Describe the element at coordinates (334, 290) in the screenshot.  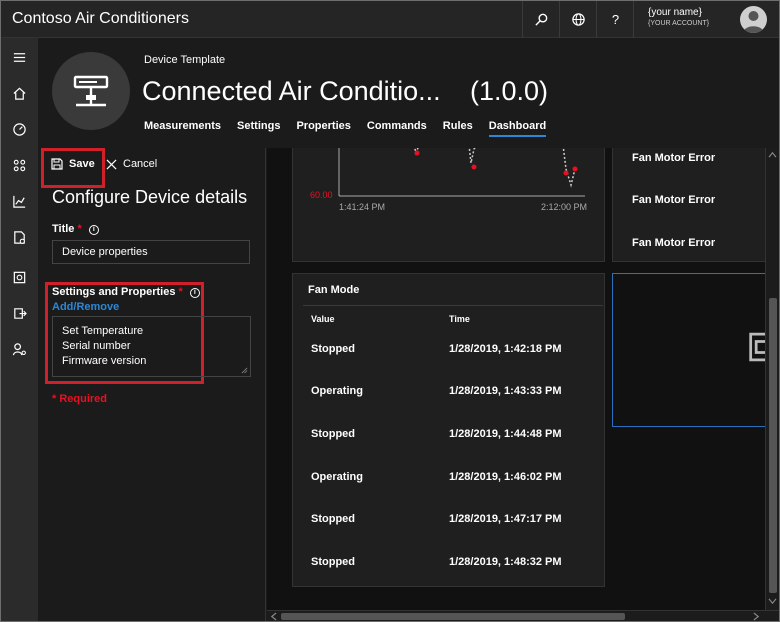
I see `tile-title: Fan Mode` at that location.